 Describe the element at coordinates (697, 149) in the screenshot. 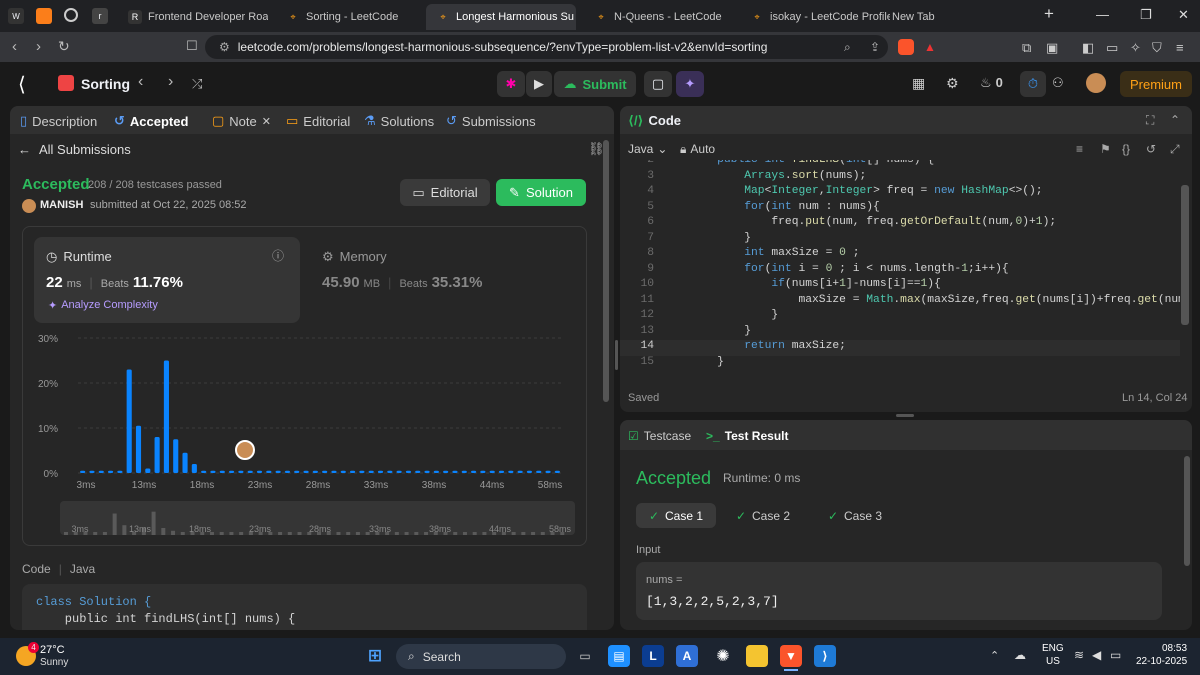

I see `mode-select: 🔒︎ Auto` at that location.